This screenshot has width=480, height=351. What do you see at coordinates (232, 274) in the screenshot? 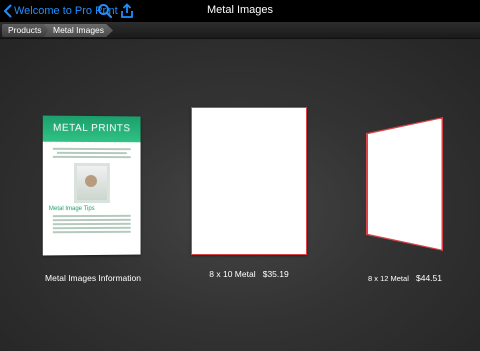
I see `product-name: 8 x 10 Metal` at bounding box center [232, 274].